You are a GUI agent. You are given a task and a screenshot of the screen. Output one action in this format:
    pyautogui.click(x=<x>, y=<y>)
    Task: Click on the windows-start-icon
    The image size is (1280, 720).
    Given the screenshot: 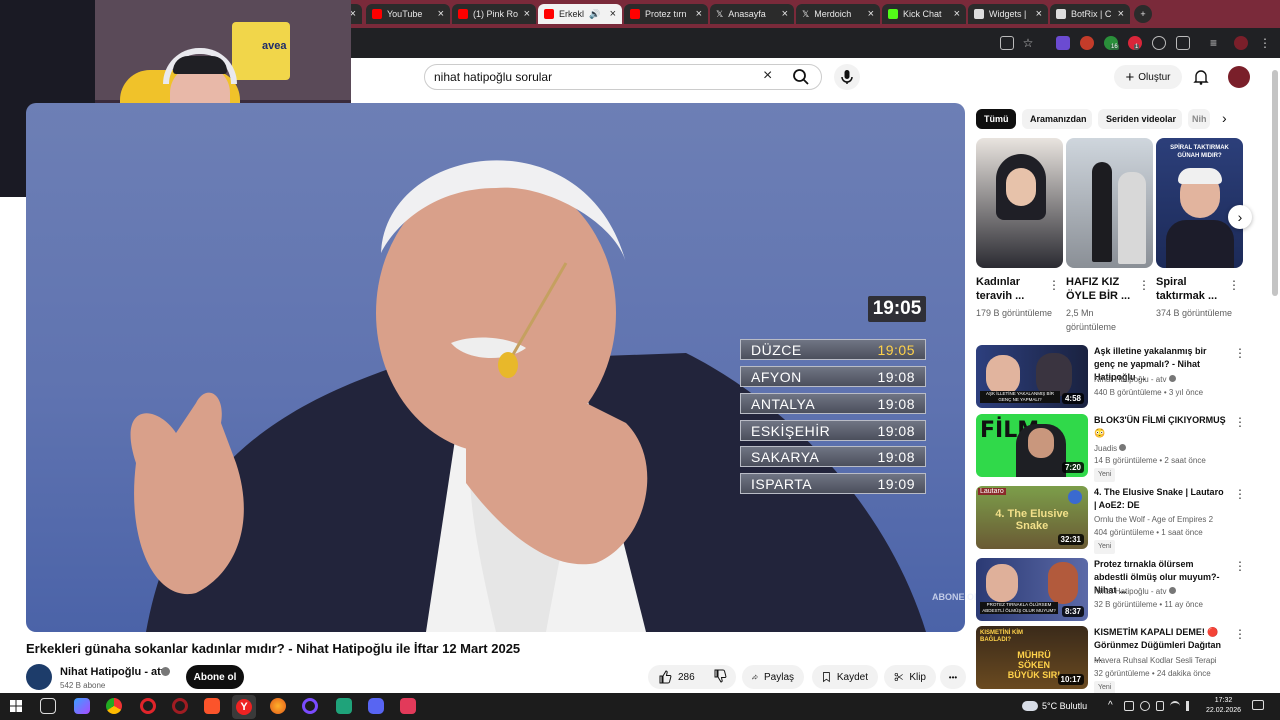 What is the action you would take?
    pyautogui.click(x=16, y=706)
    